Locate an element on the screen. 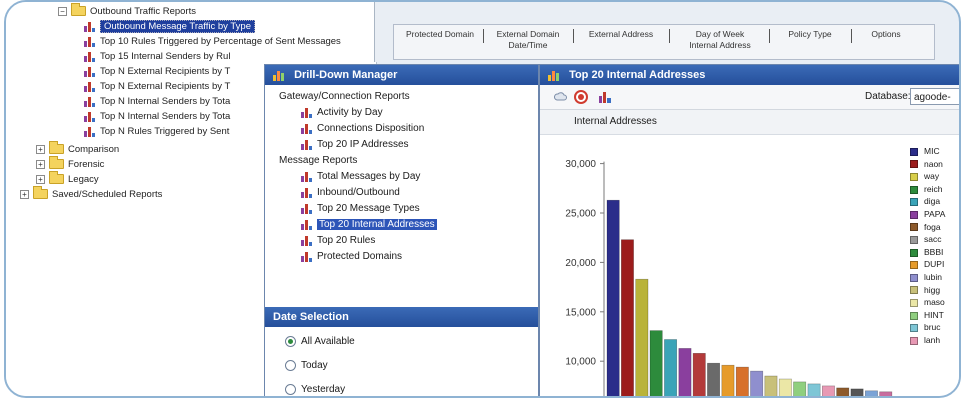  chart-icon is located at coordinates (605, 97).